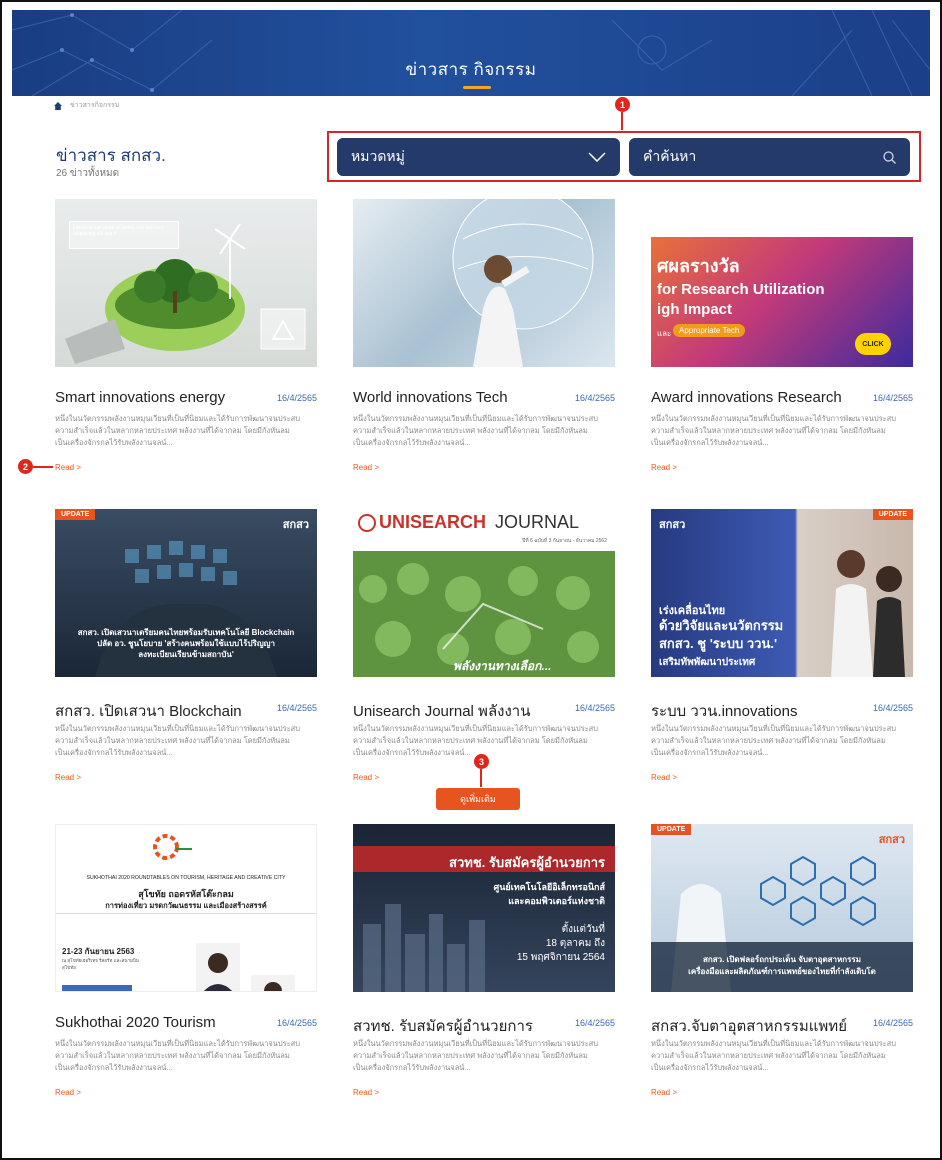 This screenshot has width=942, height=1160. What do you see at coordinates (484, 283) in the screenshot?
I see `card-thumbnail` at bounding box center [484, 283].